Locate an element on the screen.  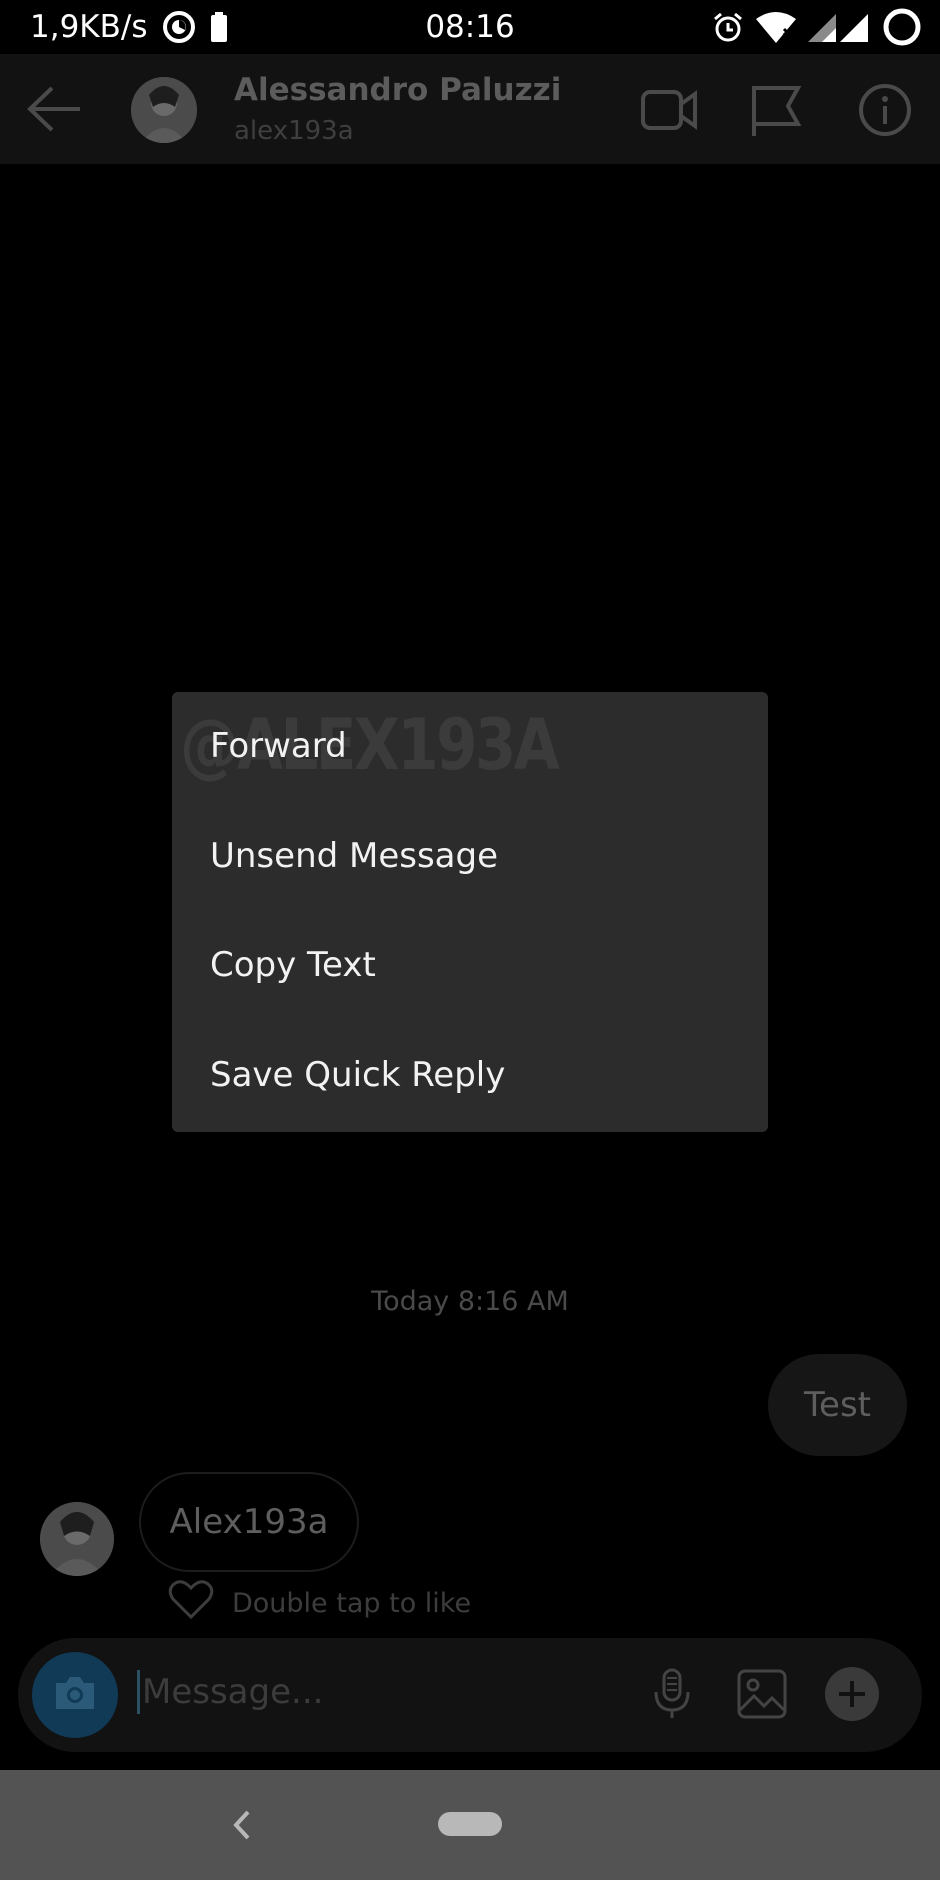
menu-item-forward: Forward is located at coordinates (278, 746).